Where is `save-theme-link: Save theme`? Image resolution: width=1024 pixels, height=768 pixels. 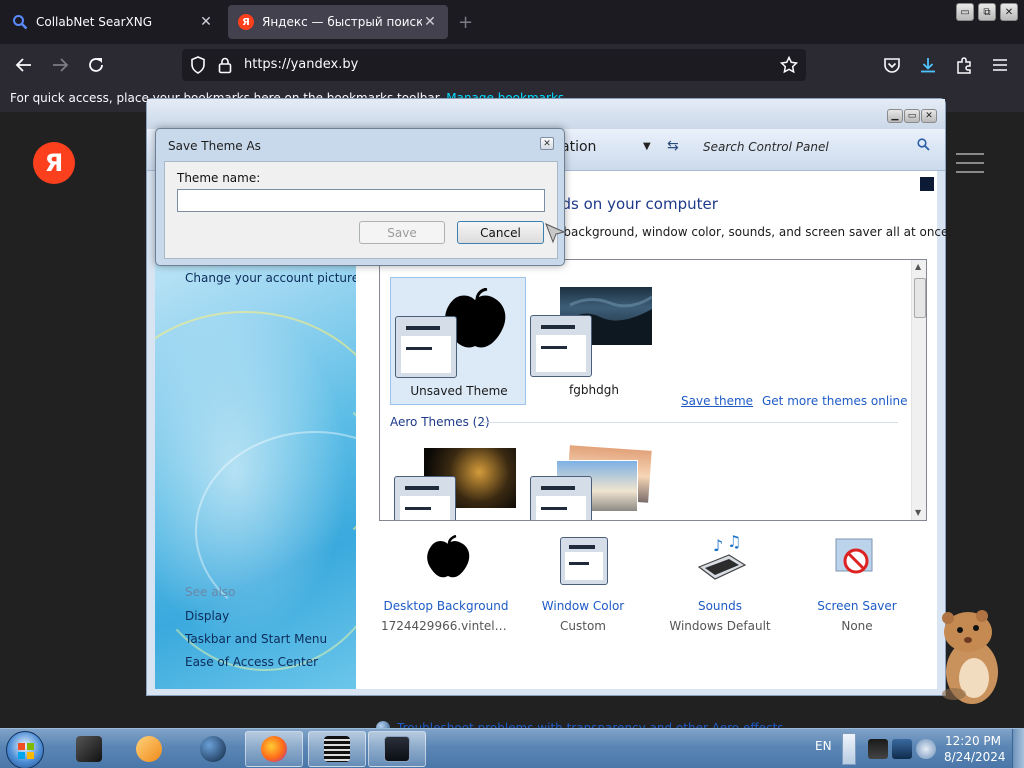 save-theme-link: Save theme is located at coordinates (717, 401).